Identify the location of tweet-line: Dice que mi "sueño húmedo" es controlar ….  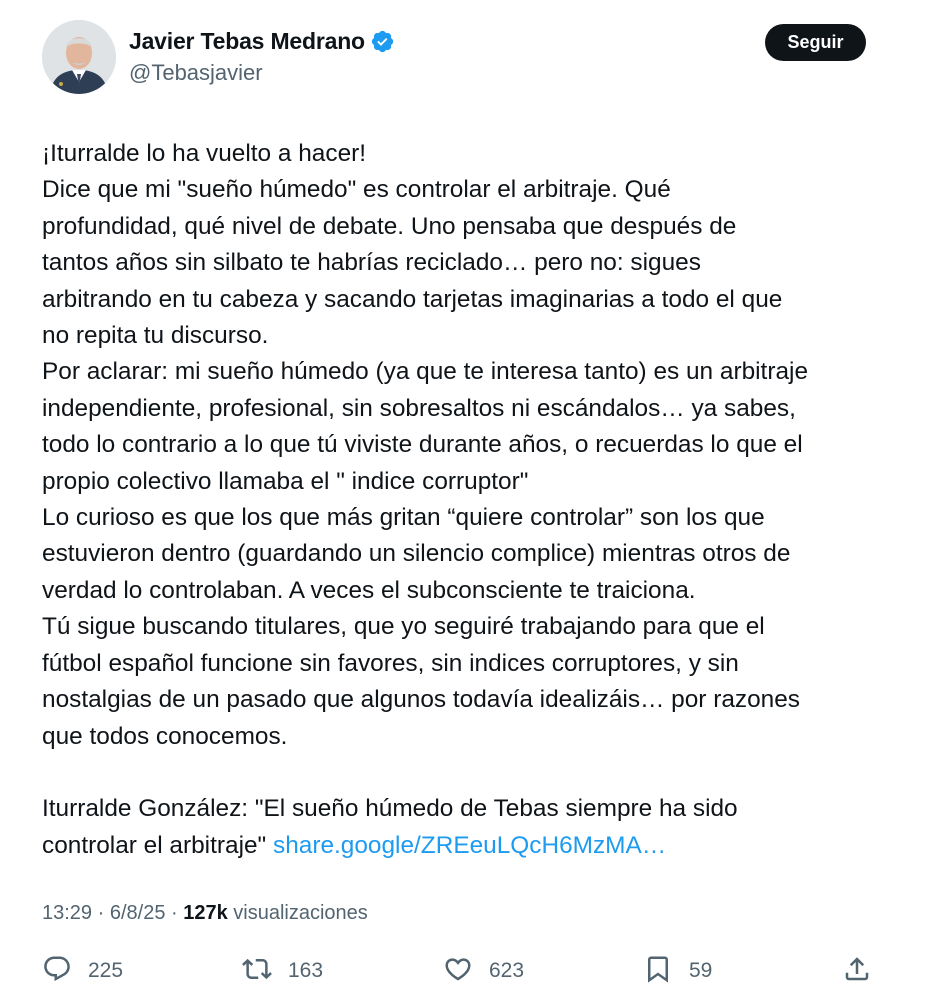
(356, 190).